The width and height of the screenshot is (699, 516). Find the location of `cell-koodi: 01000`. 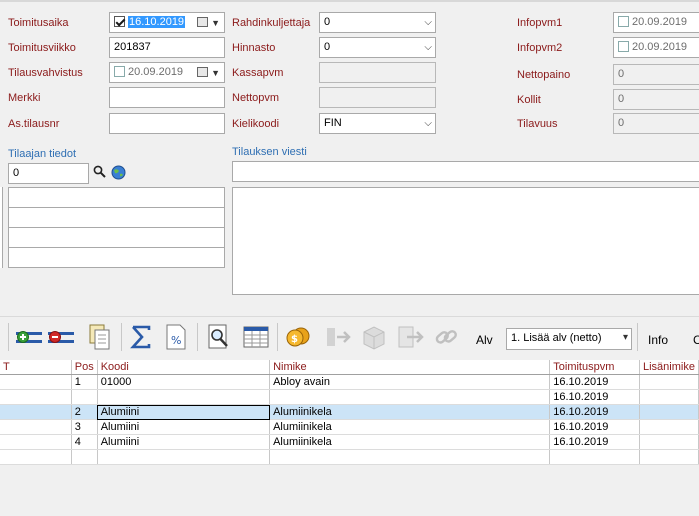

cell-koodi: 01000 is located at coordinates (184, 382).